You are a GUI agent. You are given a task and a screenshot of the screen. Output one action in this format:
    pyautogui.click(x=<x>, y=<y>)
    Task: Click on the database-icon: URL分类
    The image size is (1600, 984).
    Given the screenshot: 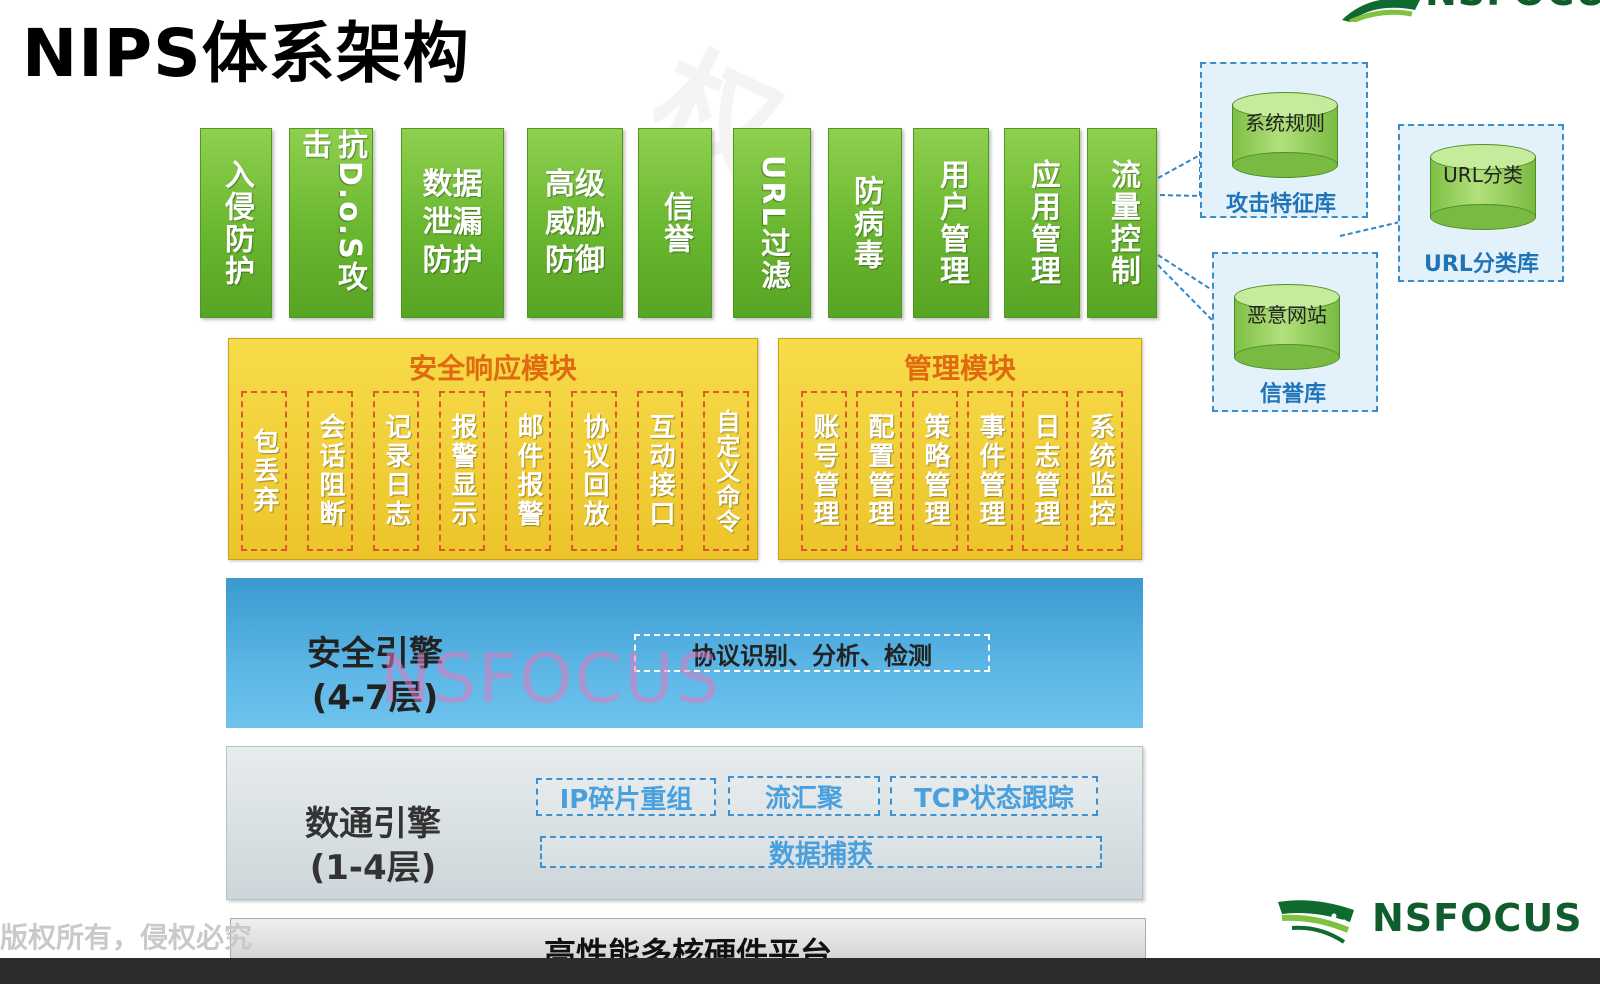 What is the action you would take?
    pyautogui.click(x=1483, y=187)
    